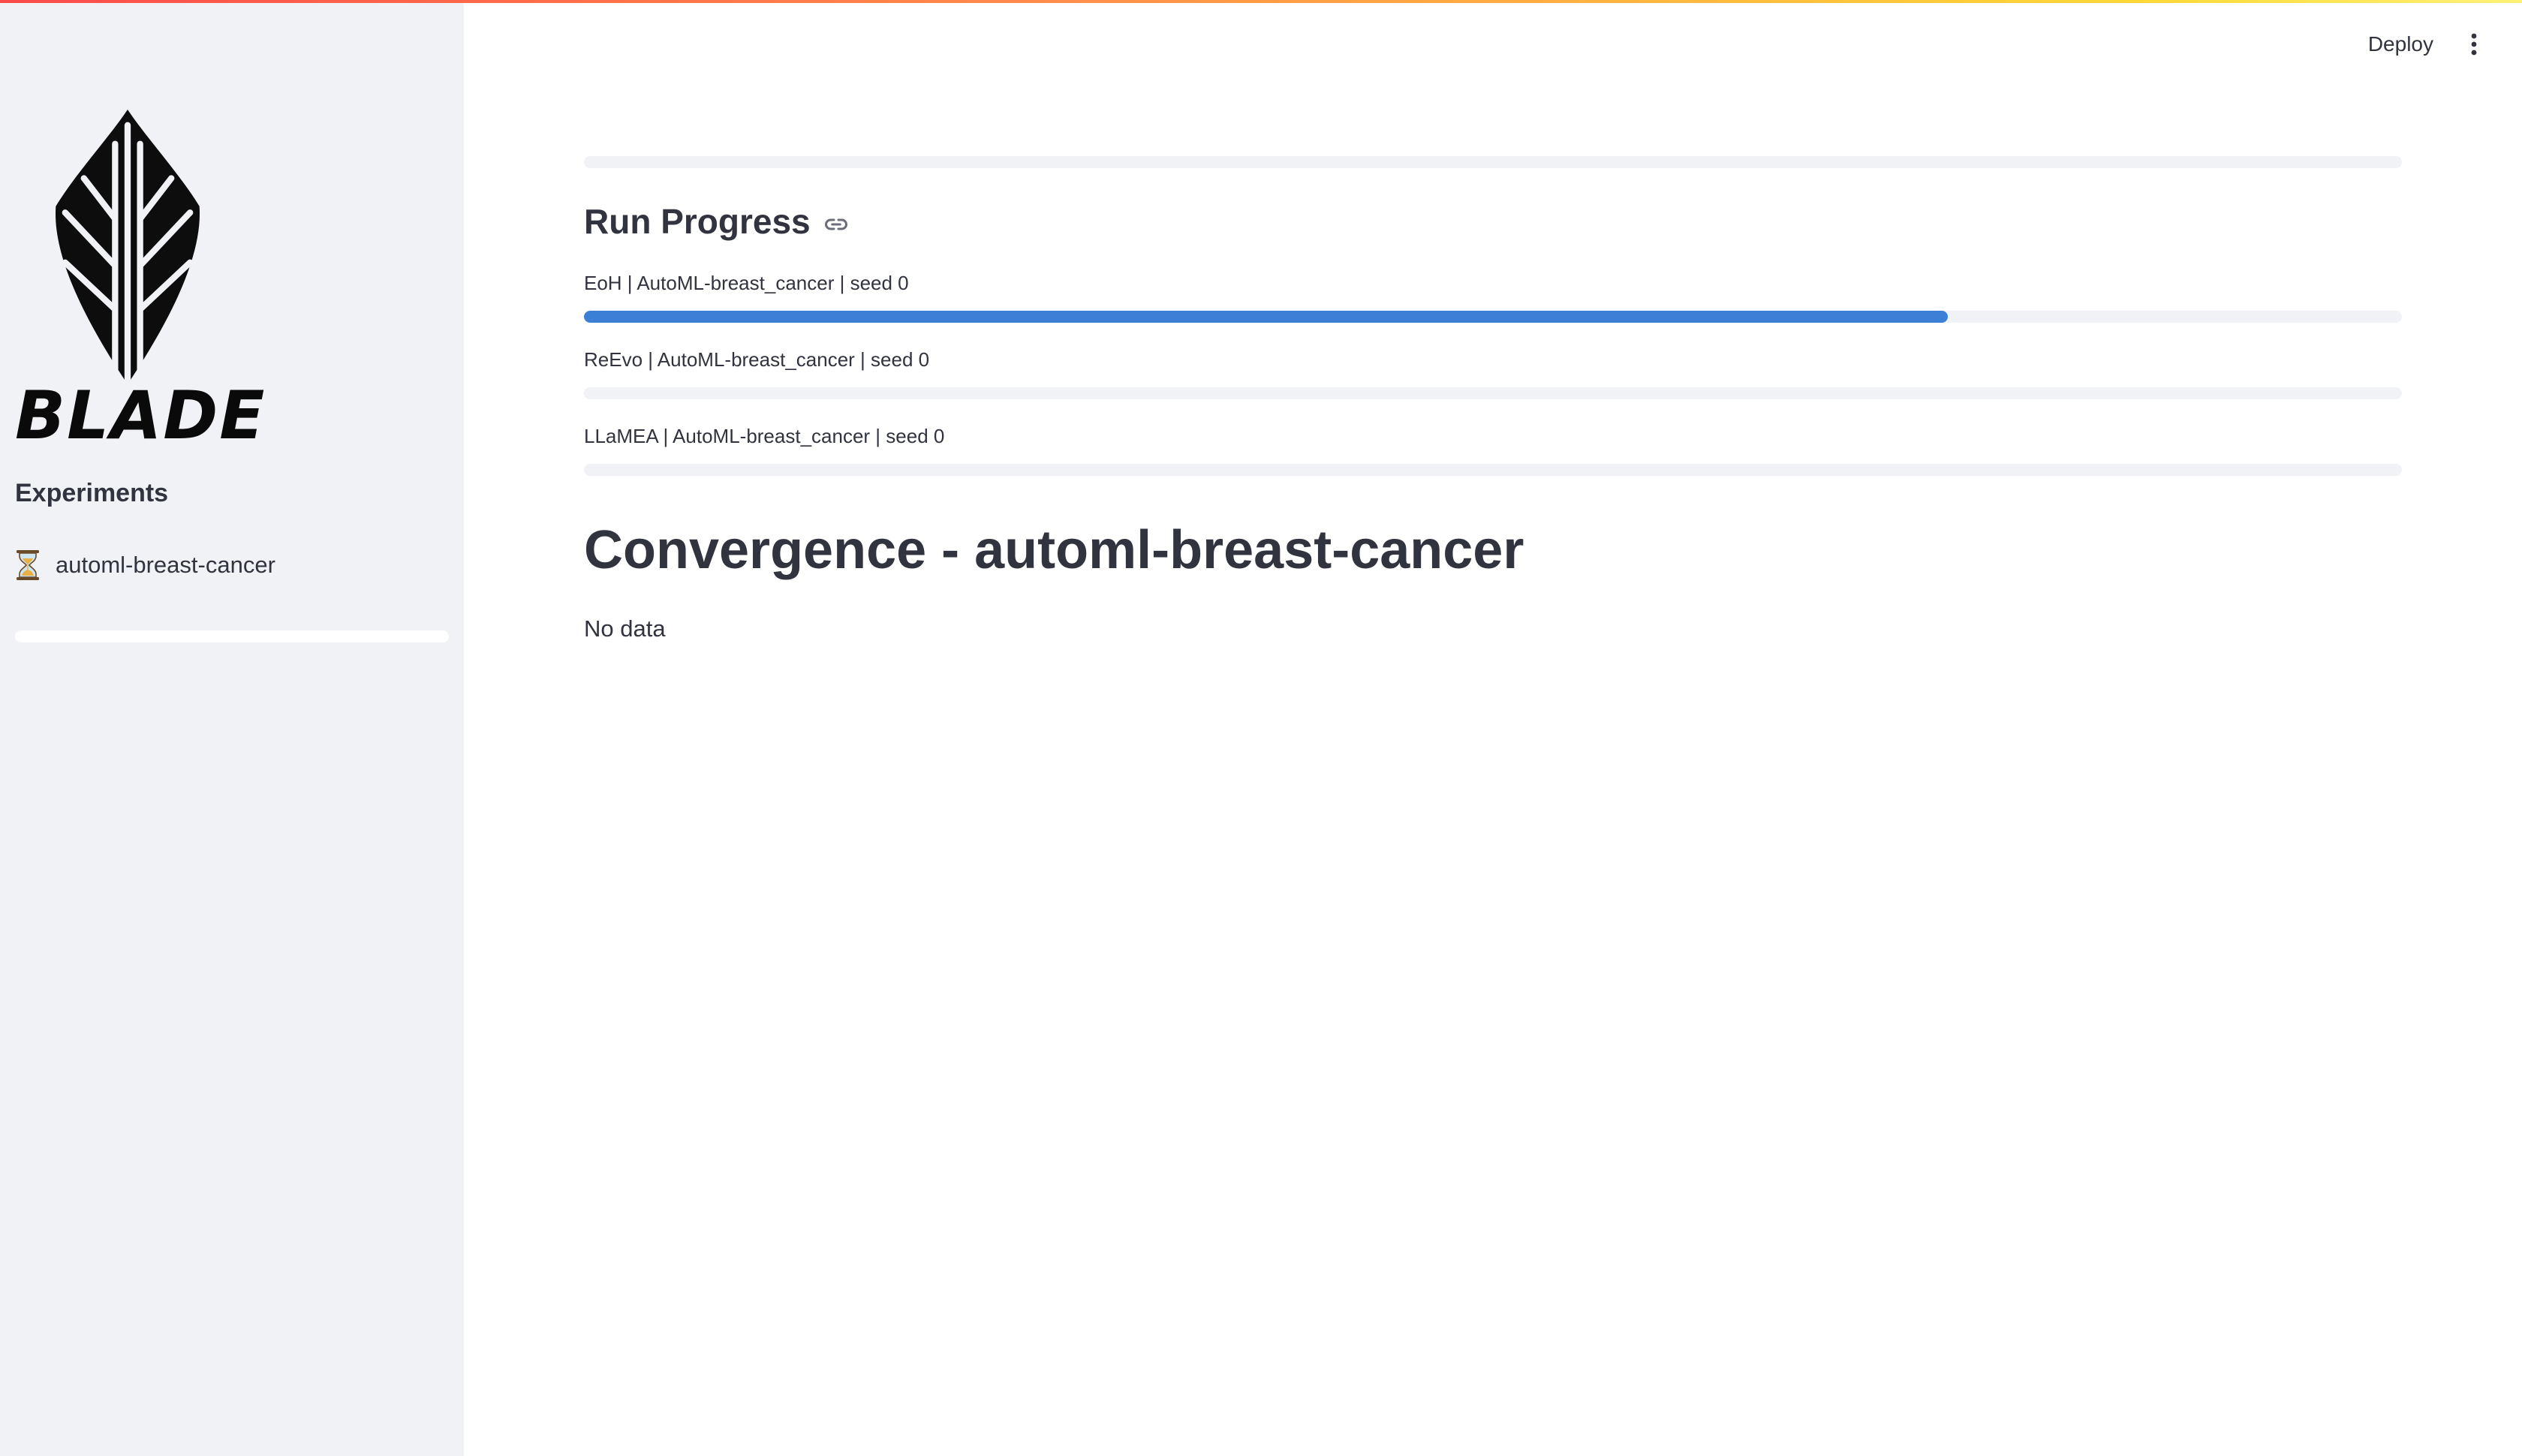 This screenshot has height=1456, width=2522. Describe the element at coordinates (1261, 1) in the screenshot. I see `top-decoration-bar` at that location.